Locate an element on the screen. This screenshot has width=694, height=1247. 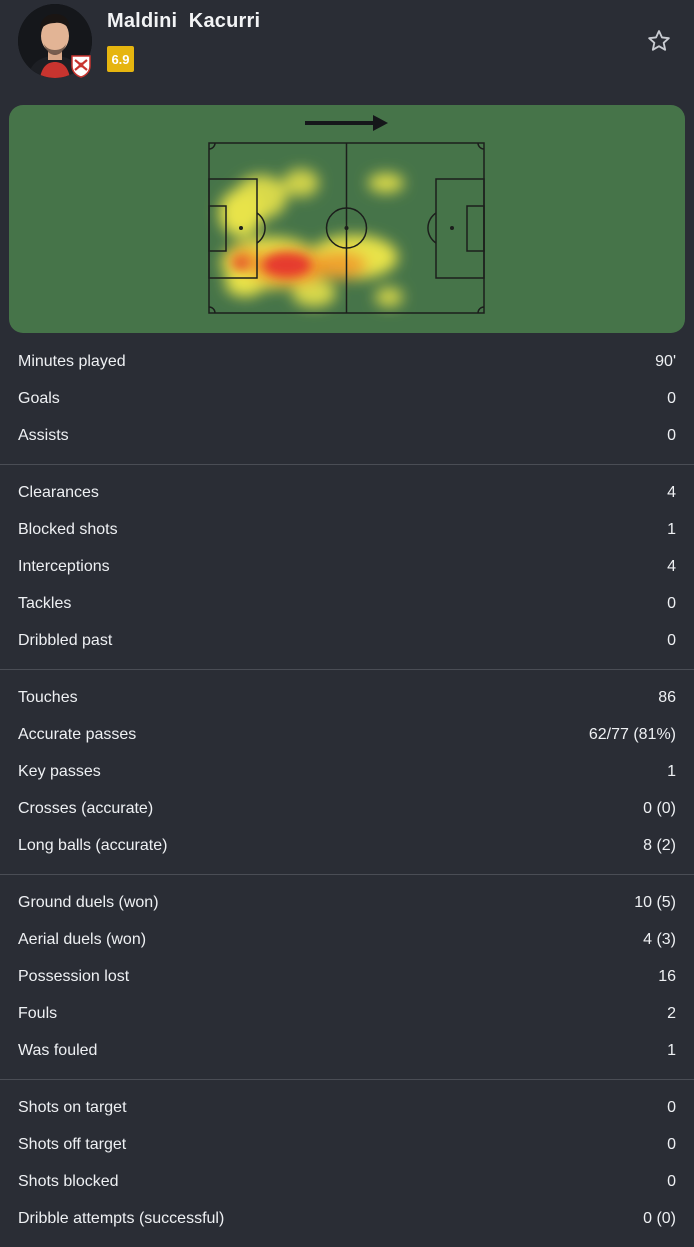
stat-row: Was fouled 1 is located at coordinates (347, 1050).